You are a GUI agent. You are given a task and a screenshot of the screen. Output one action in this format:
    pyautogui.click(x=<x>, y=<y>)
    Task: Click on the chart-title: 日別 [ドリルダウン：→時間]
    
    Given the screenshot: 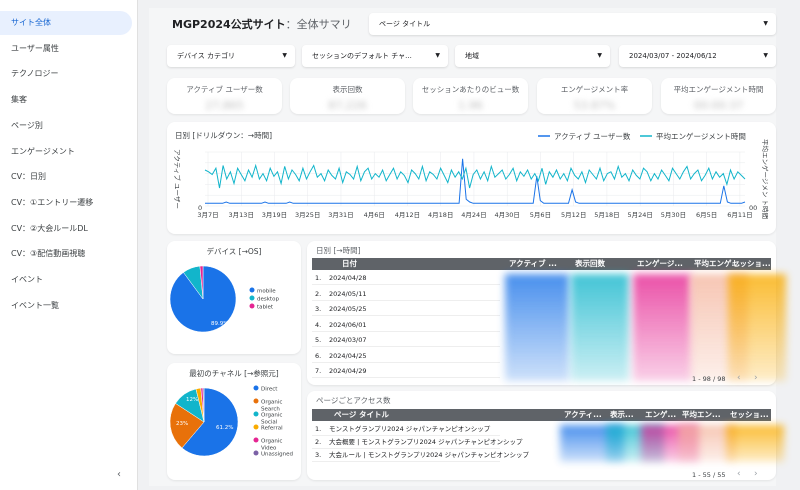 What is the action you would take?
    pyautogui.click(x=223, y=135)
    